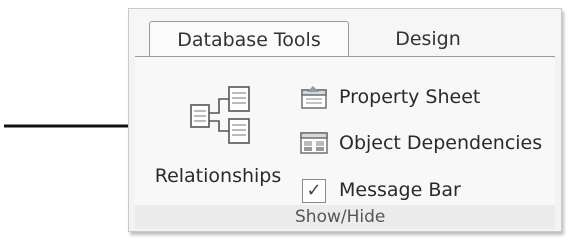 The height and width of the screenshot is (243, 572). I want to click on tab-database-tools: Database Tools, so click(249, 39).